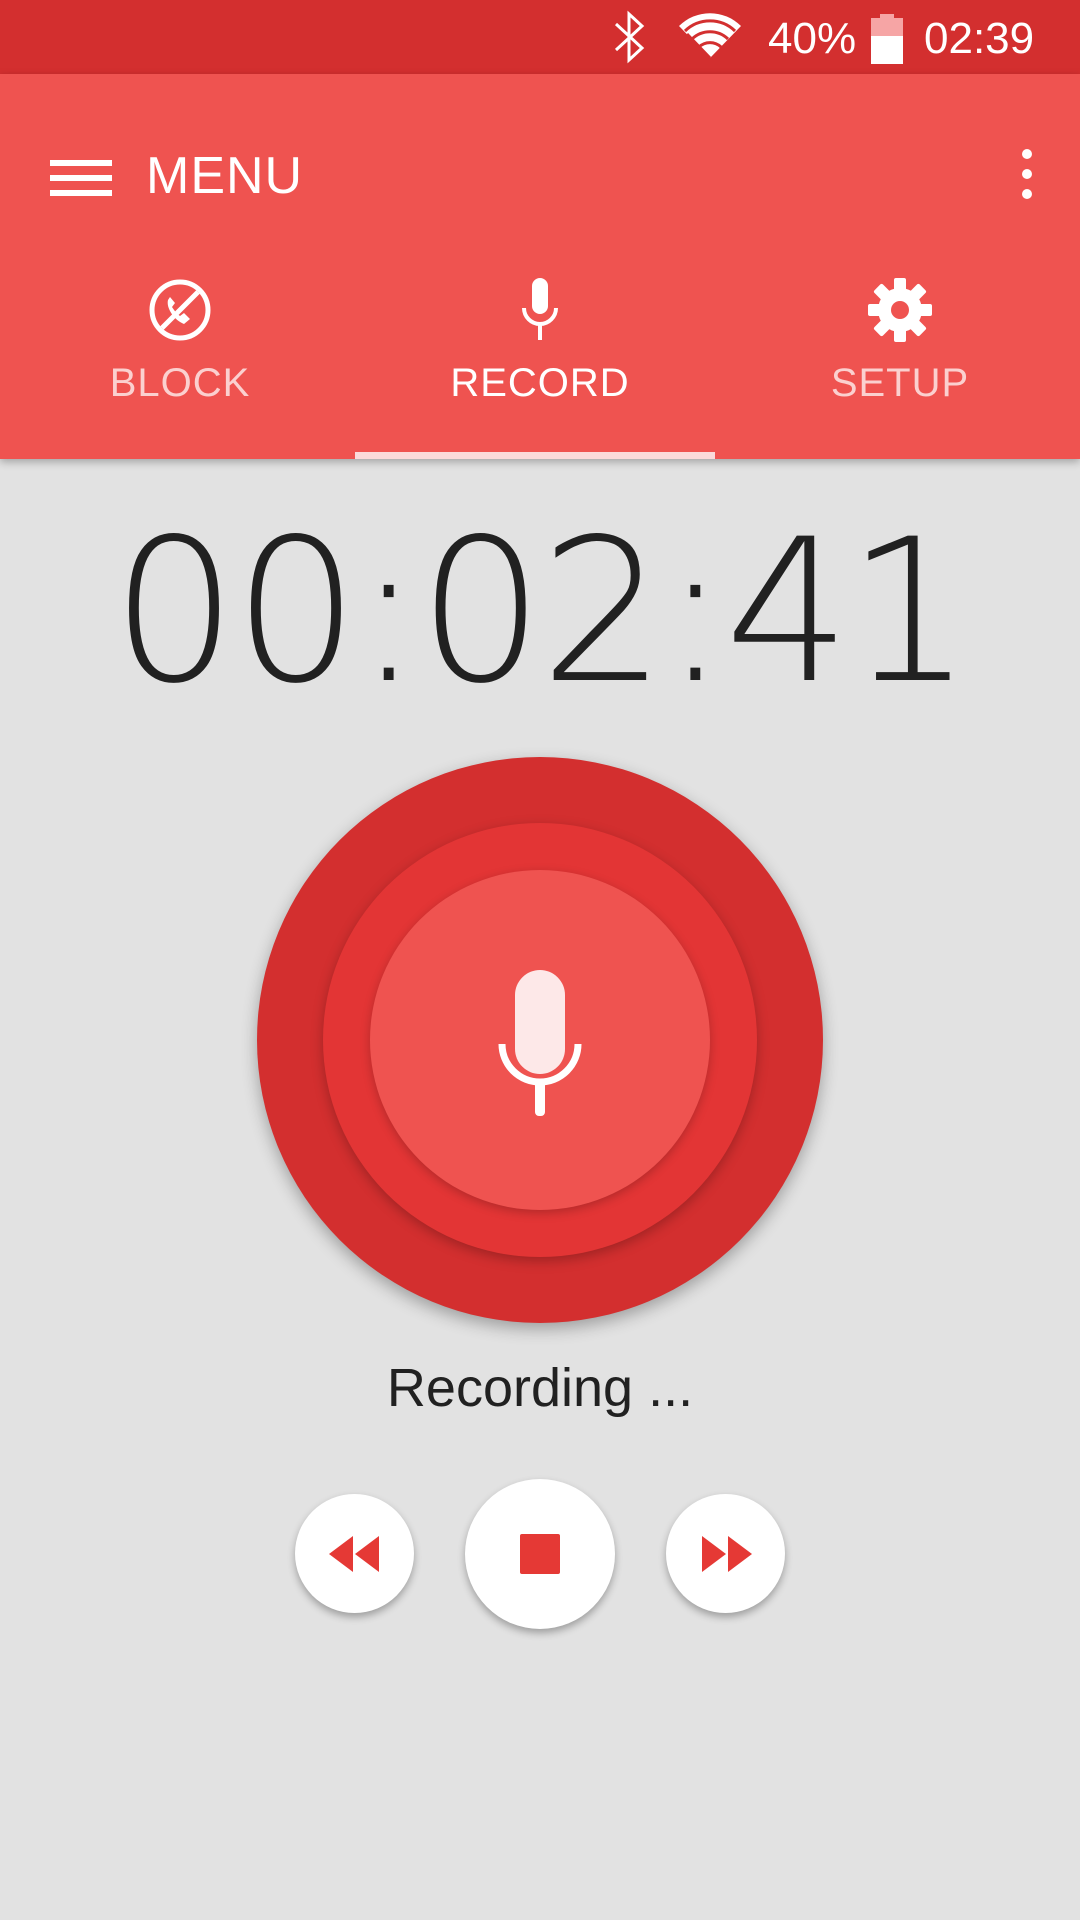  What do you see at coordinates (979, 38) in the screenshot?
I see `status-clock: 02:39` at bounding box center [979, 38].